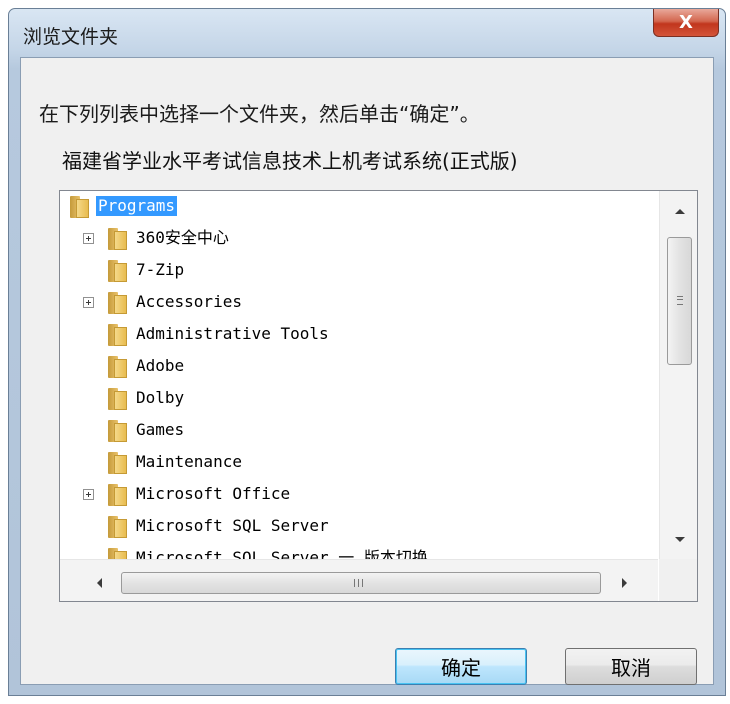 The width and height of the screenshot is (730, 704). What do you see at coordinates (160, 365) in the screenshot?
I see `tree-item-label: Adobe` at bounding box center [160, 365].